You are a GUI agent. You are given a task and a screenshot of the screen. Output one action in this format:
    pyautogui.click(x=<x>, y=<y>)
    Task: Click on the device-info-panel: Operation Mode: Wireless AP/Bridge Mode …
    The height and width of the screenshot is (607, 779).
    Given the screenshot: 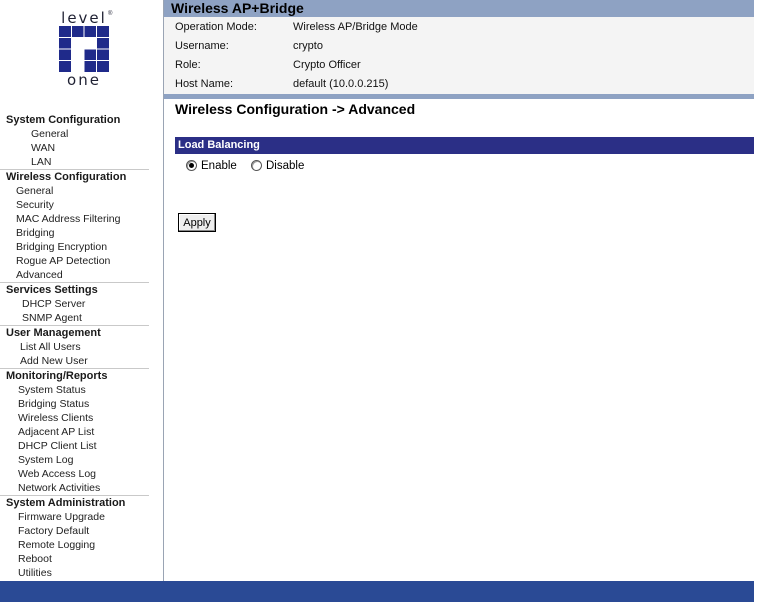 What is the action you would take?
    pyautogui.click(x=459, y=55)
    